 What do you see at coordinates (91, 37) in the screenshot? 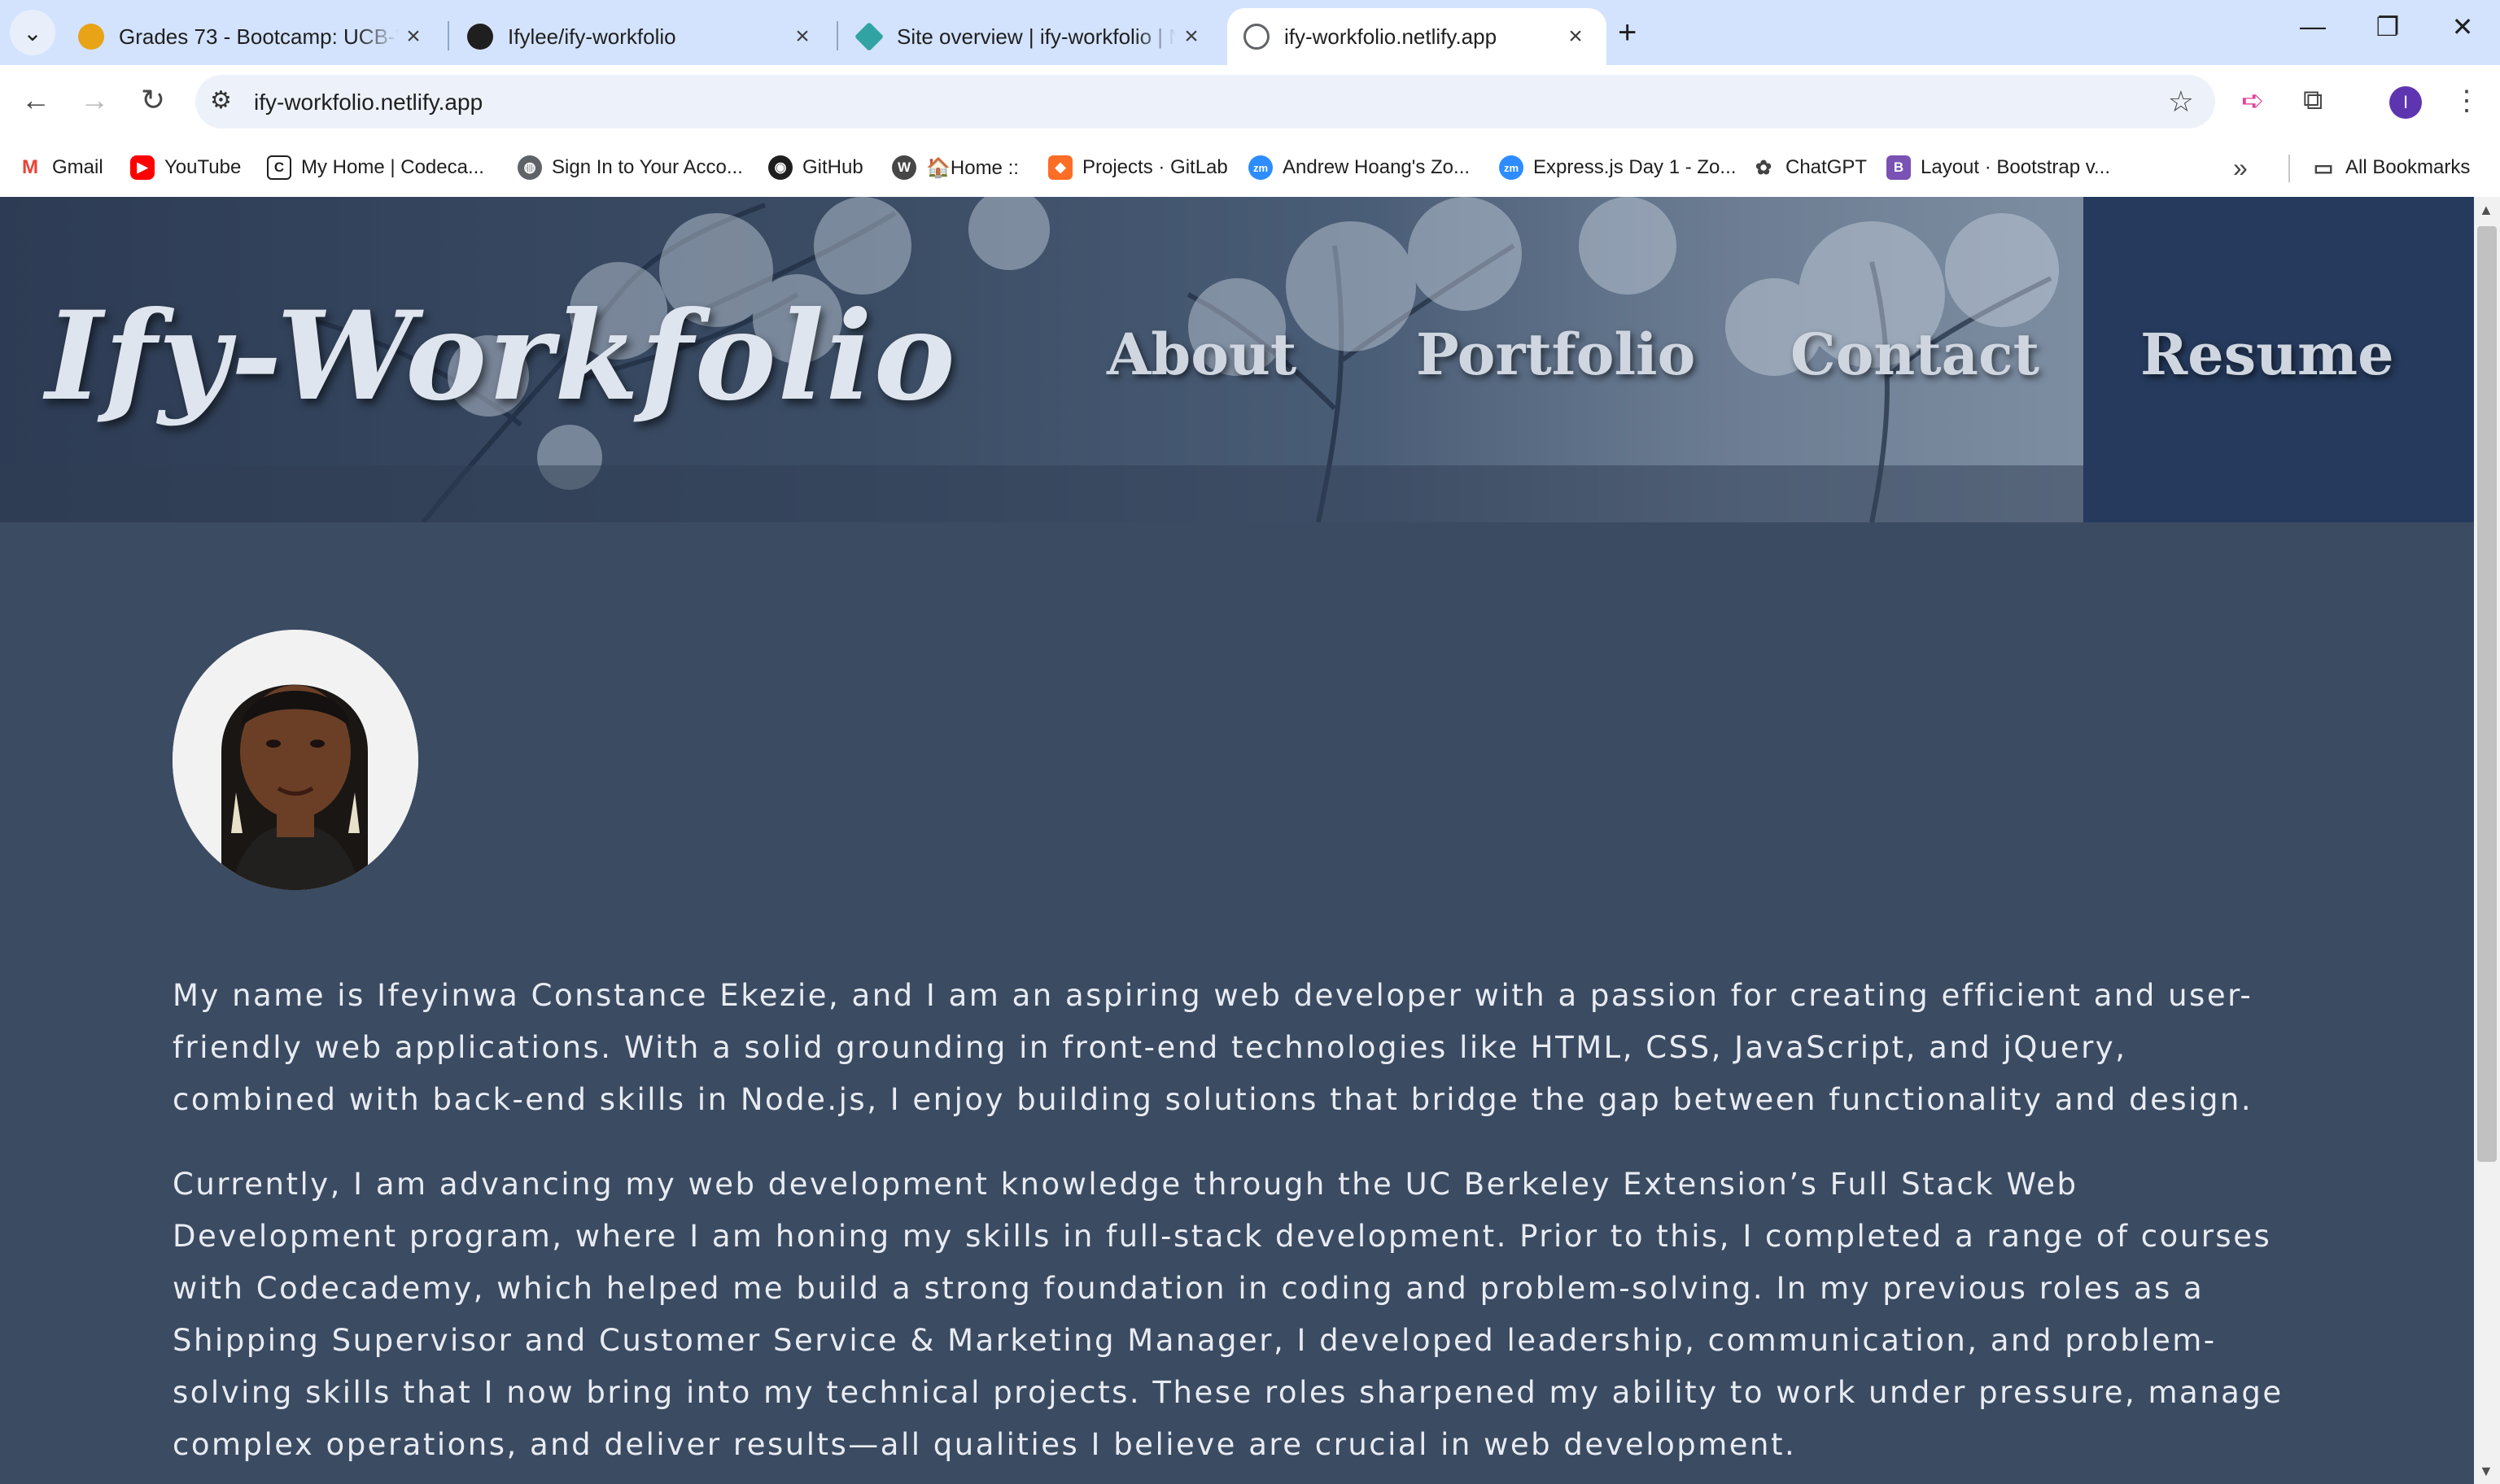
I see `canvas-icon` at bounding box center [91, 37].